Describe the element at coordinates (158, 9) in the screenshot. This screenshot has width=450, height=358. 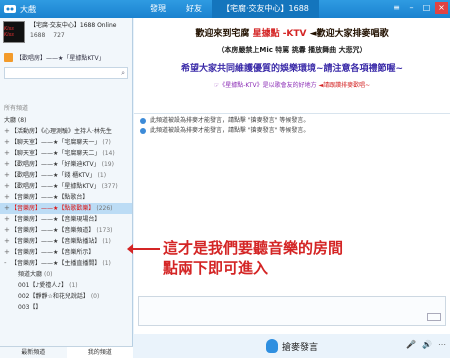
I see `tab-discover: 發現` at that location.